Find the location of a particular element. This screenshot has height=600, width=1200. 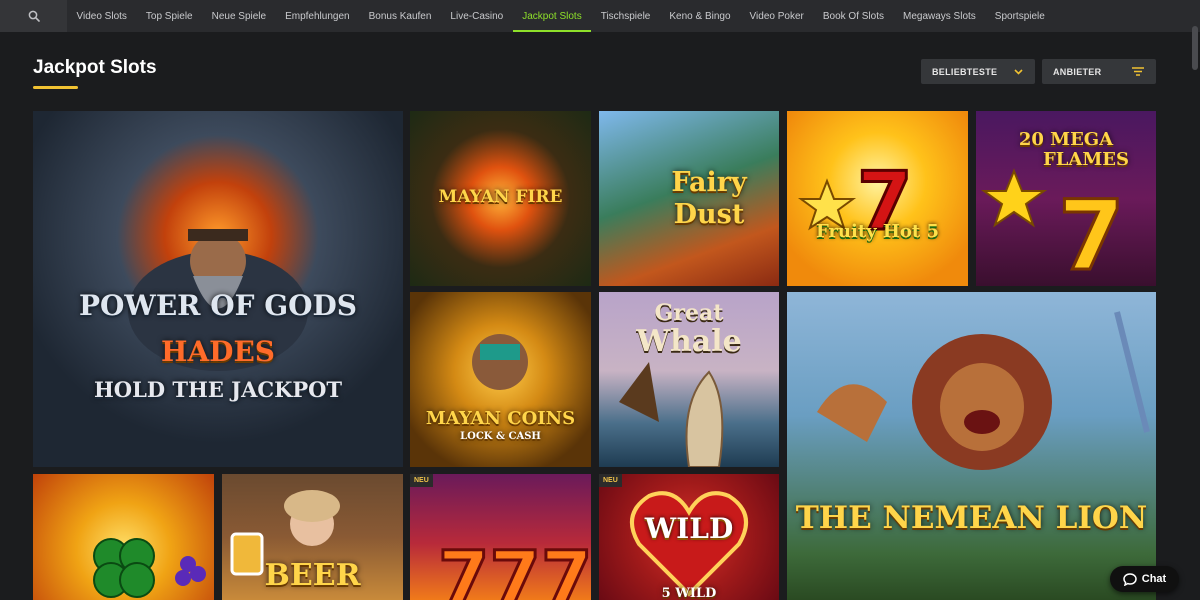

game-tile-fruity-hot: 7 Fruity Hot 5 is located at coordinates (877, 198).